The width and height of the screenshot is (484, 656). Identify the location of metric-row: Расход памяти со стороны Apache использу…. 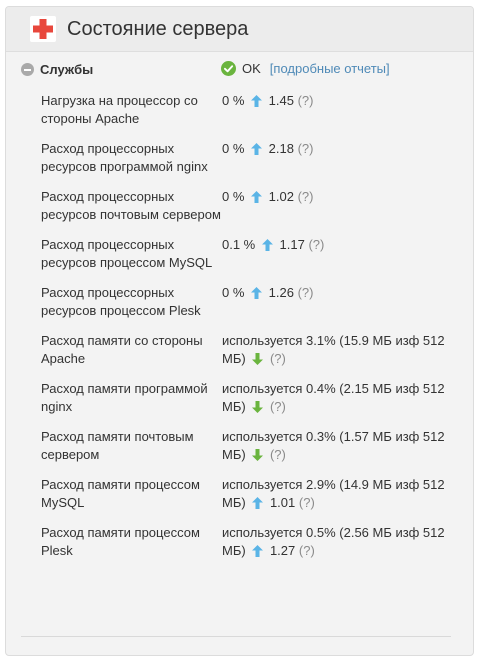
(251, 350).